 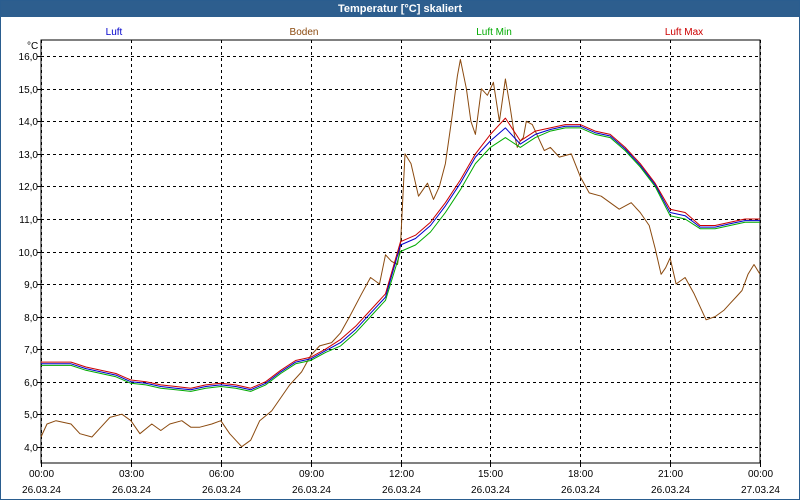 What do you see at coordinates (29, 122) in the screenshot?
I see `y-tick-label: 14,0` at bounding box center [29, 122].